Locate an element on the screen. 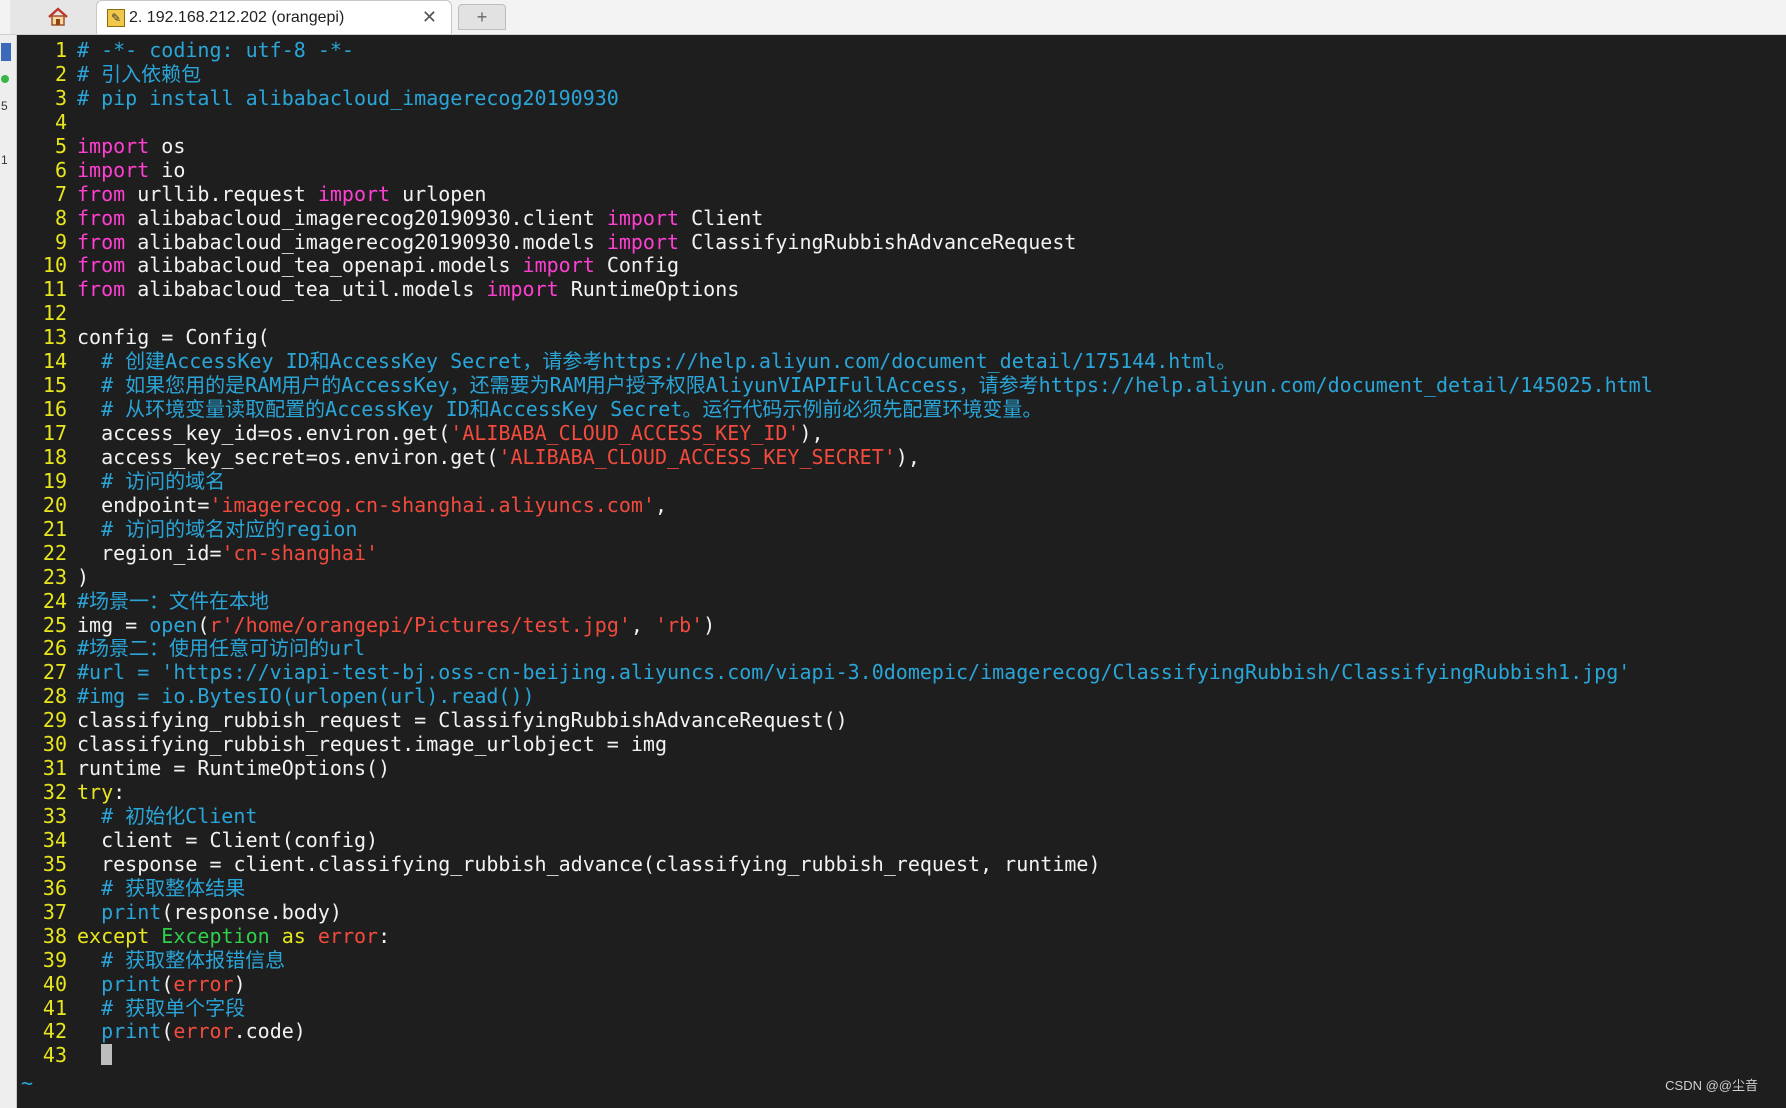  session-tab: ✎ 2. 192.168.212.202 (orangepi) ✕ is located at coordinates (274, 17).